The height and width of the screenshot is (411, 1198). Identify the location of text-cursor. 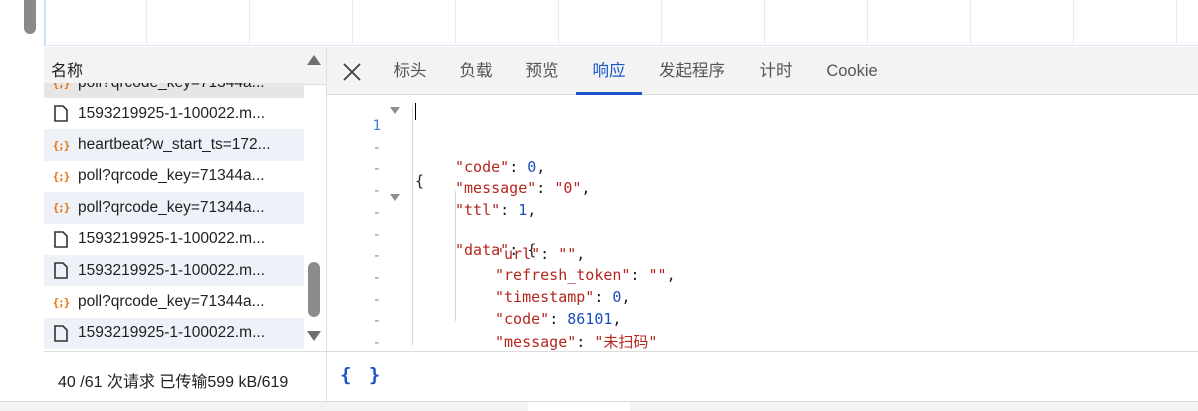
(415, 111).